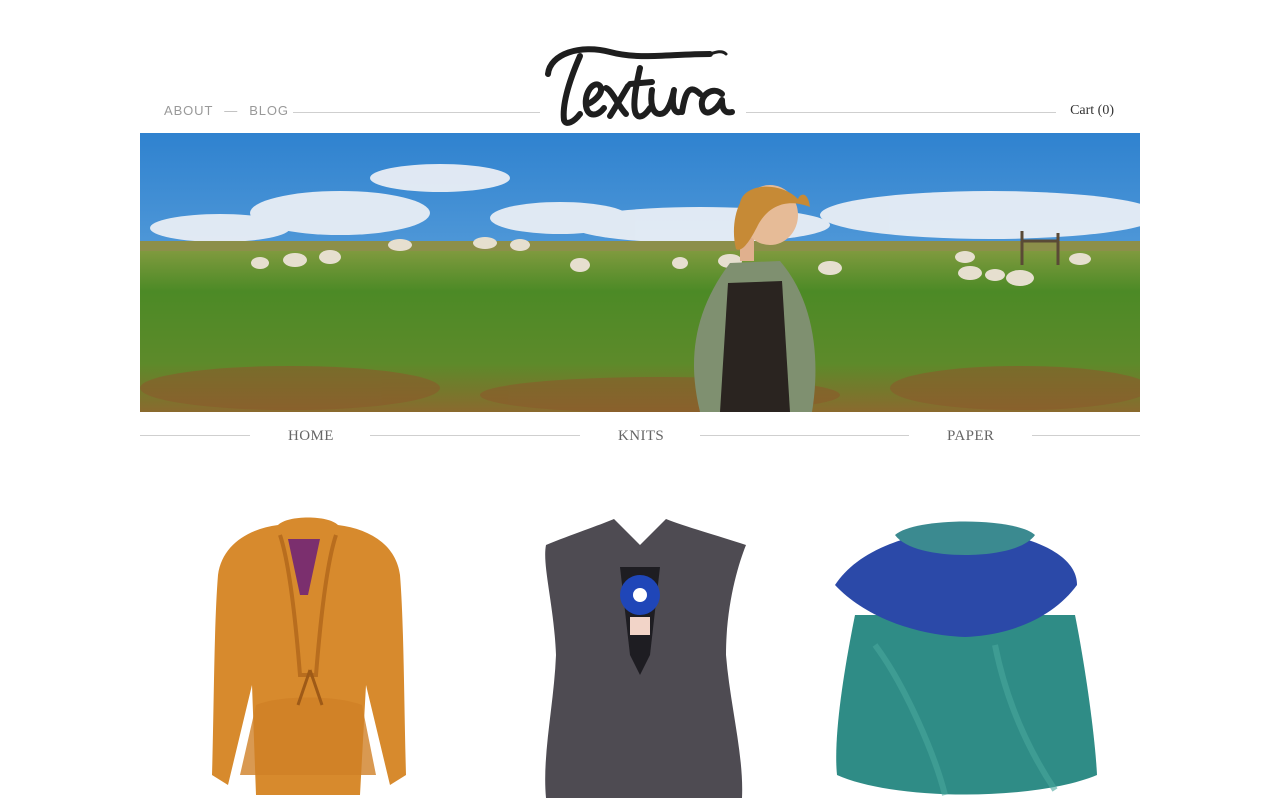  Describe the element at coordinates (970, 436) in the screenshot. I see `category-paper-link: PAPER` at that location.